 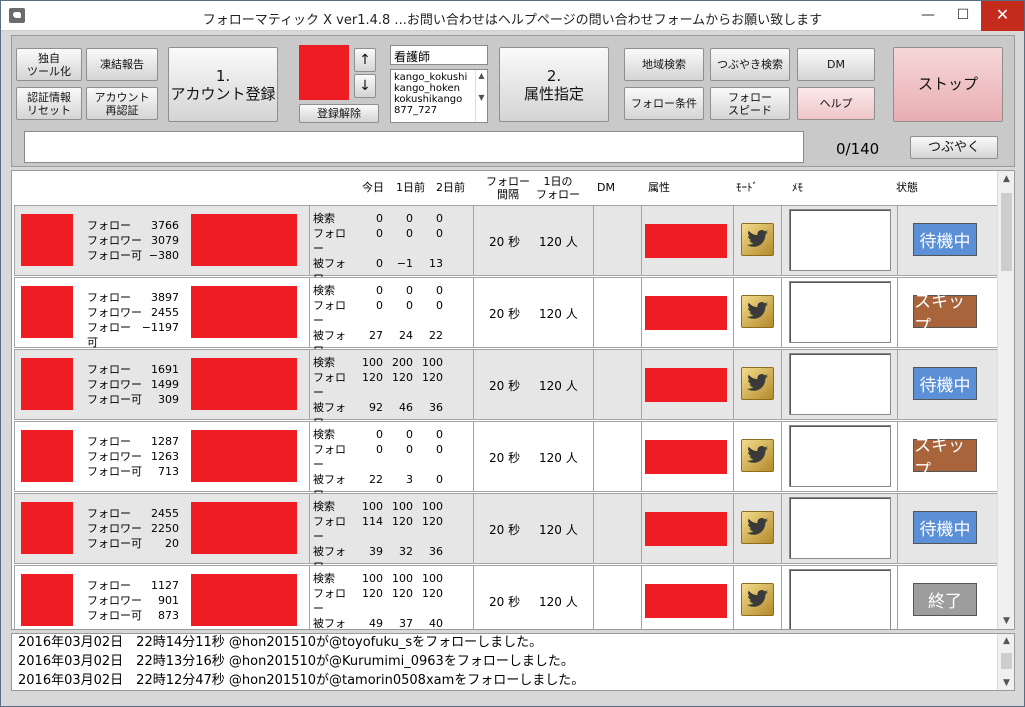 What do you see at coordinates (433, 77) in the screenshot?
I see `list-item: kango_kokushi` at bounding box center [433, 77].